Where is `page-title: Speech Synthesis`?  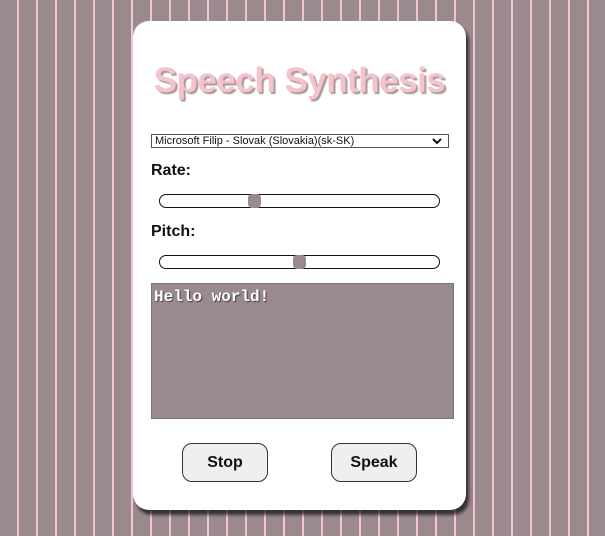 page-title: Speech Synthesis is located at coordinates (299, 80).